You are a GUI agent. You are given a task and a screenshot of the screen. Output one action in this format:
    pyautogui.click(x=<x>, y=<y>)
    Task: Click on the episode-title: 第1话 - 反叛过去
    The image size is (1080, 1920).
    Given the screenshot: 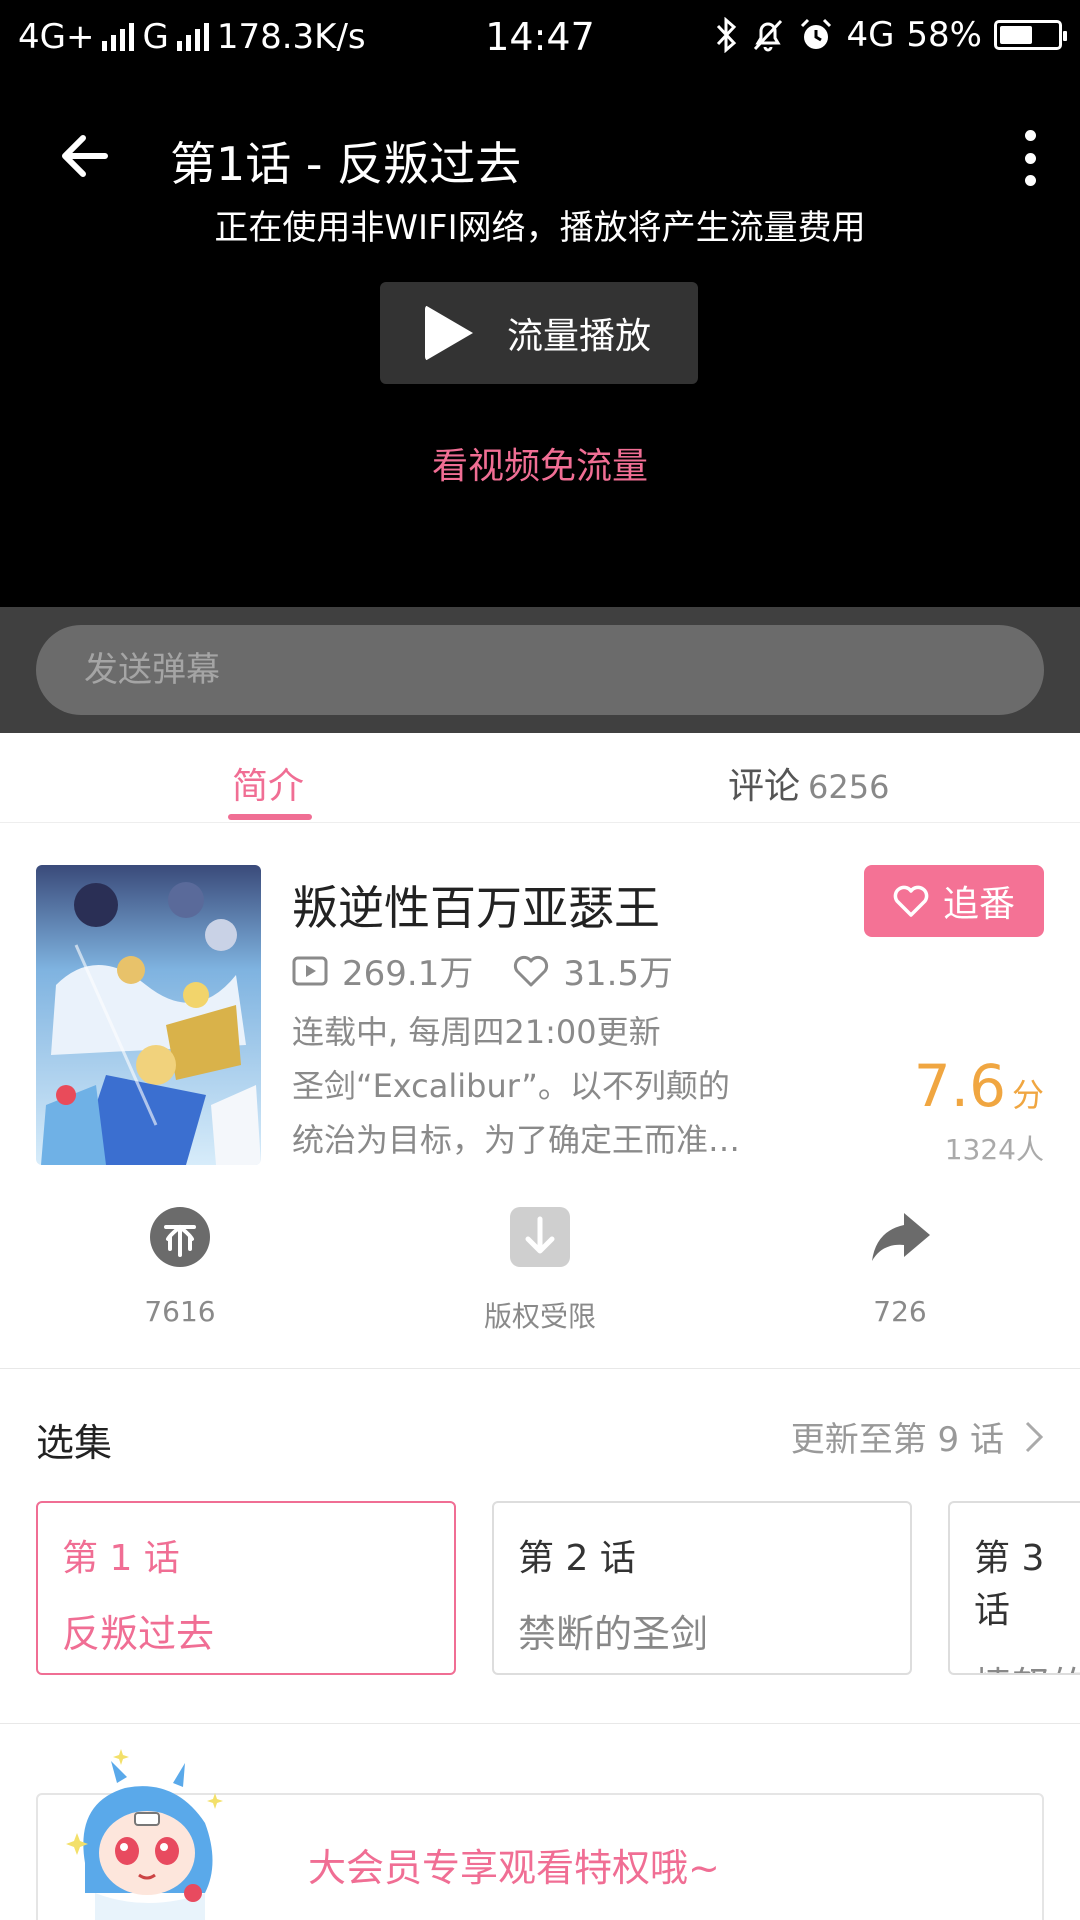 What is the action you would take?
    pyautogui.click(x=346, y=164)
    